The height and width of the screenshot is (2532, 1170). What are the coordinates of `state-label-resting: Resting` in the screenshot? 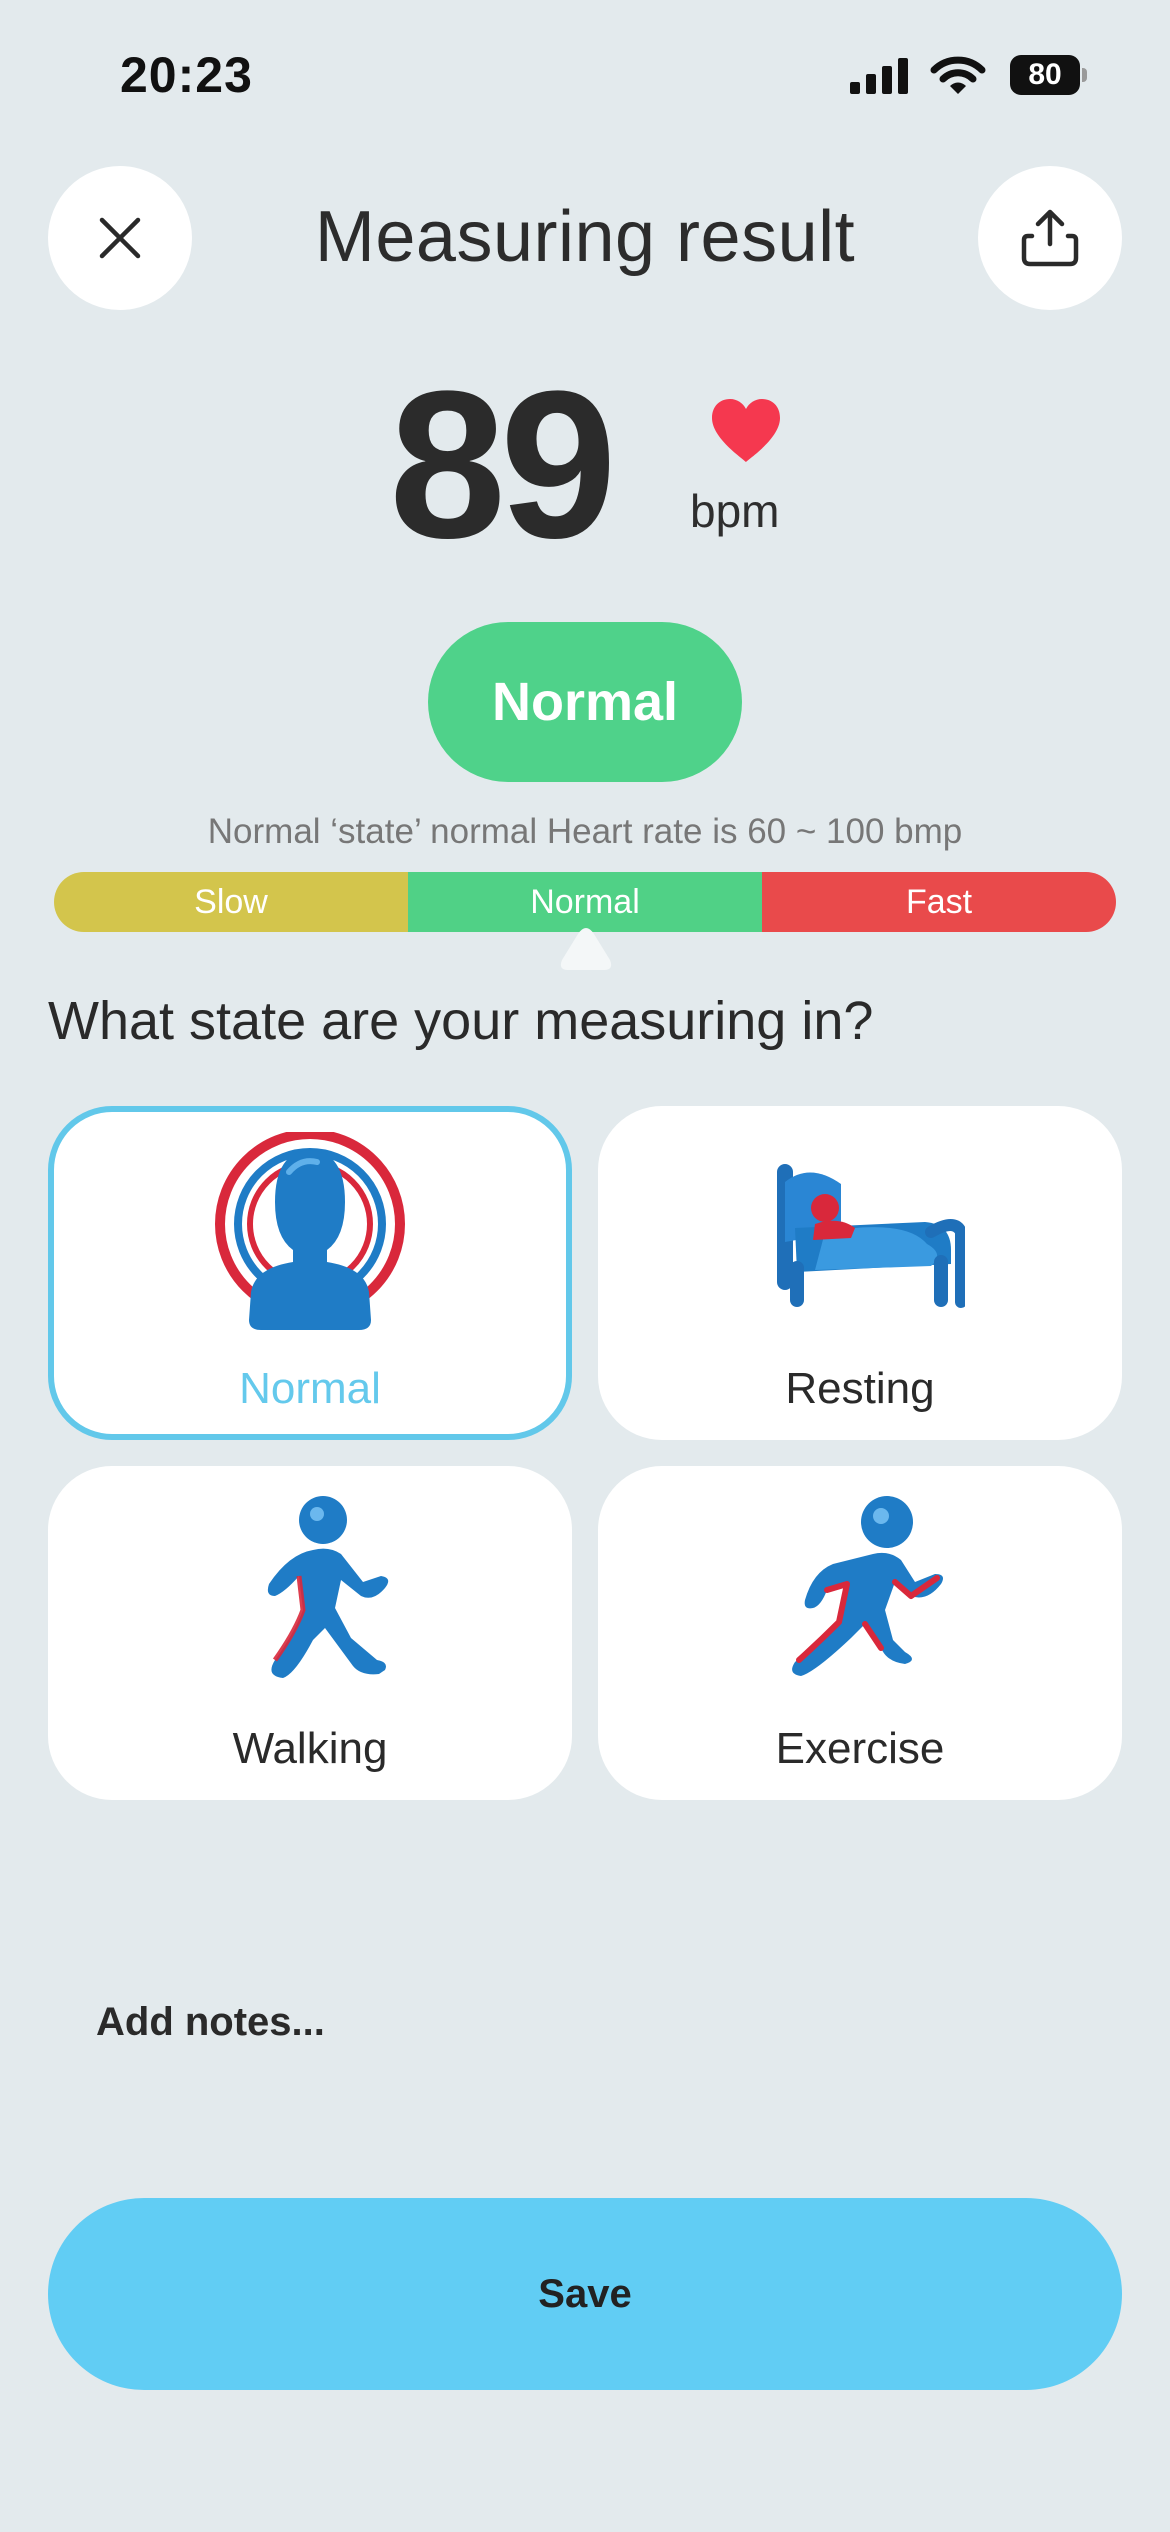 It's located at (860, 1388).